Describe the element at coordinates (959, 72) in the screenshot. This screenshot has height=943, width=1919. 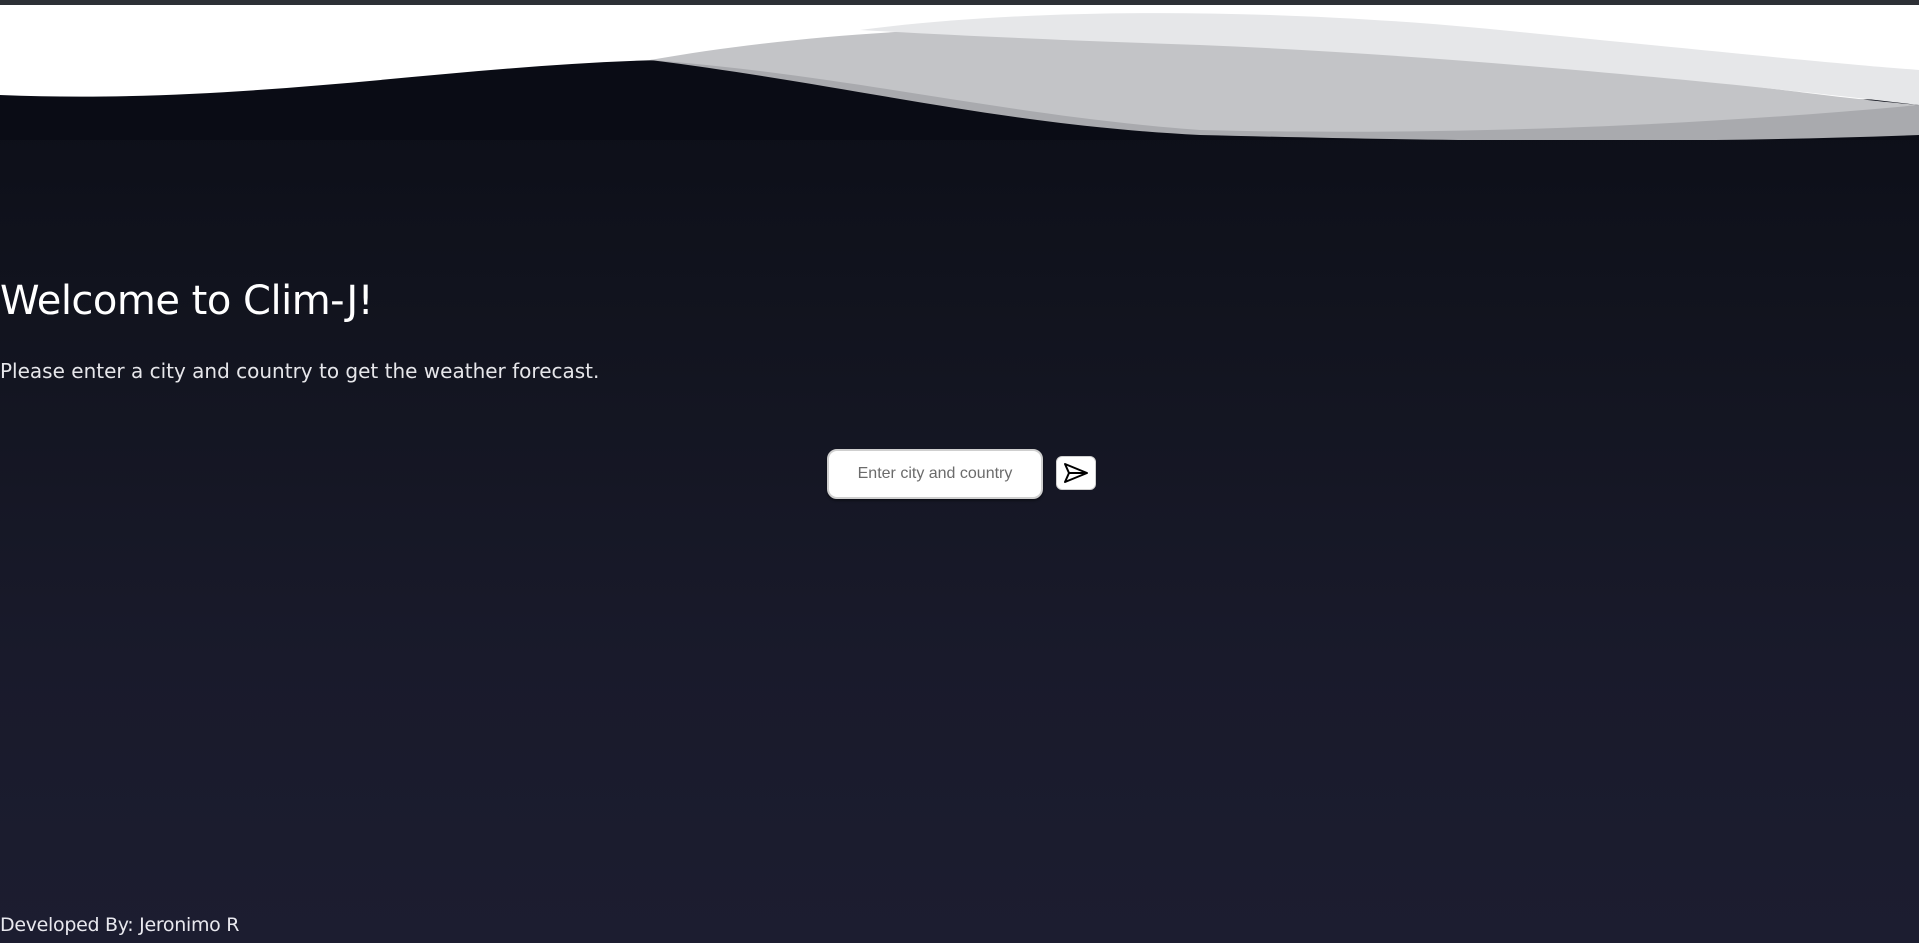
I see `header-waves` at that location.